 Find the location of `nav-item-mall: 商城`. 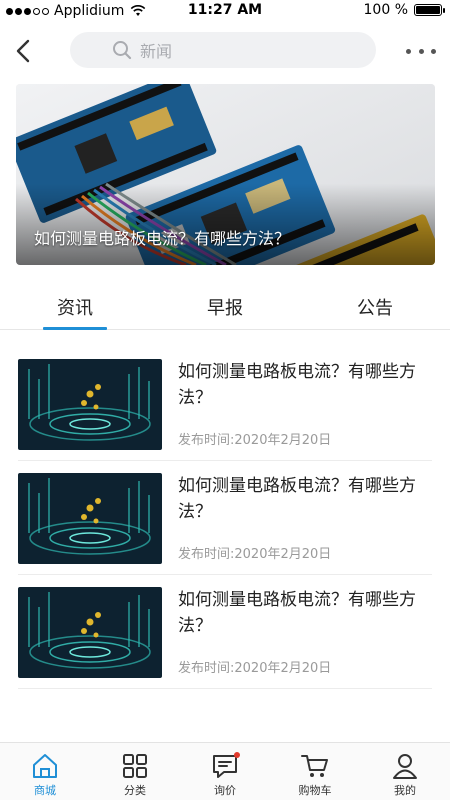

nav-item-mall: 商城 is located at coordinates (45, 771).